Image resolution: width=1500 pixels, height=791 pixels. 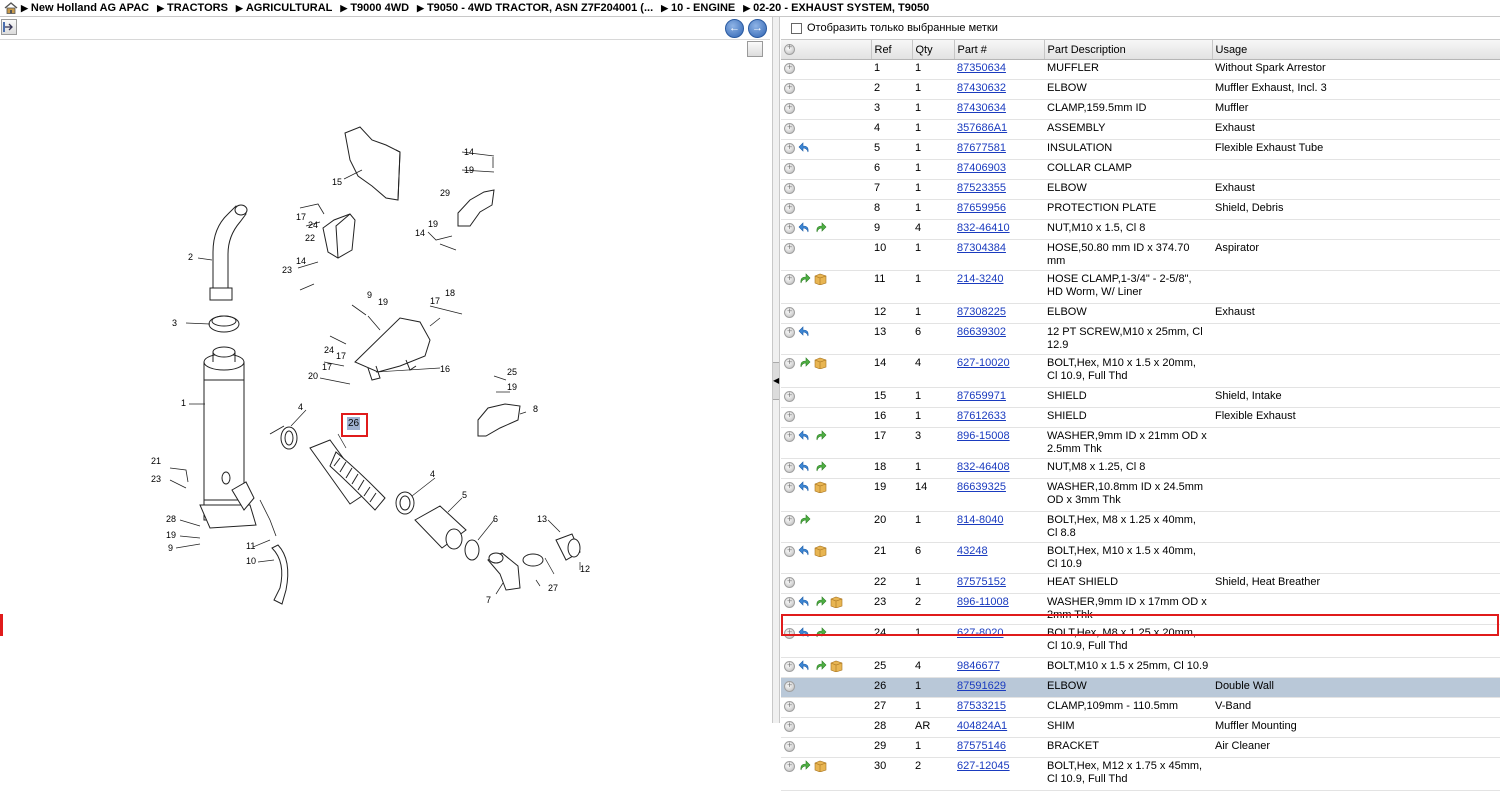 What do you see at coordinates (981, 746) in the screenshot?
I see `part-number-link: 87575146` at bounding box center [981, 746].